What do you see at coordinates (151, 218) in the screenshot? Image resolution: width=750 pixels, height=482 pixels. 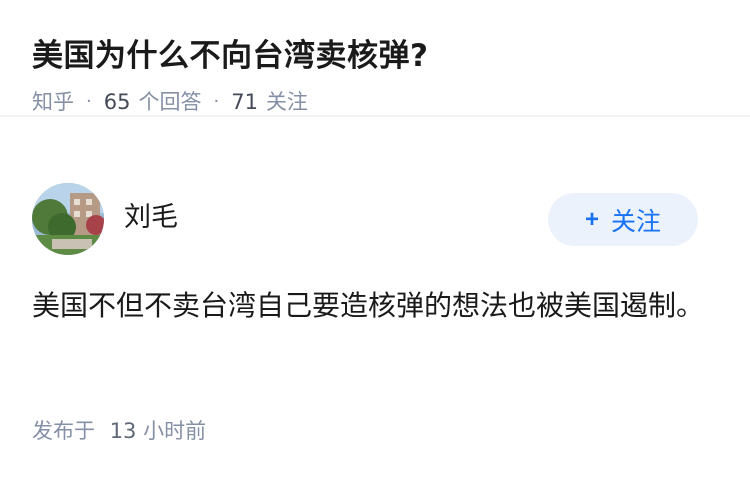 I see `author-name: 刘毛` at bounding box center [151, 218].